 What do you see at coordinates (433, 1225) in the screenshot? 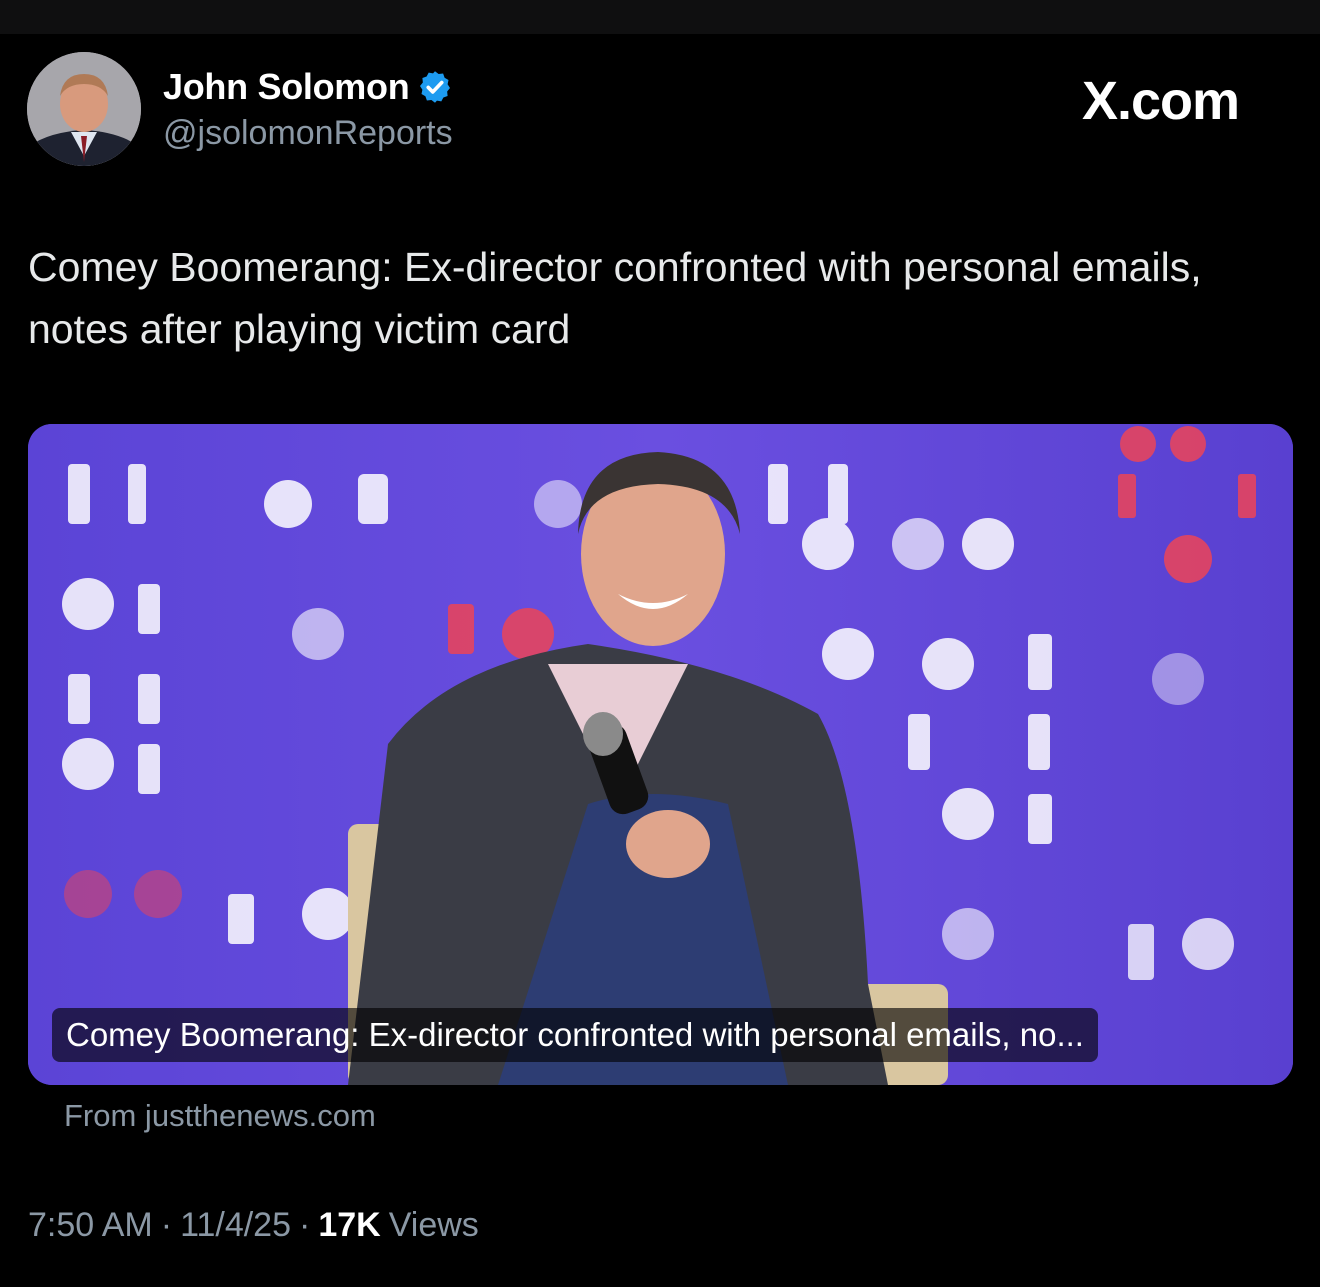
I see `views-label: Views` at bounding box center [433, 1225].